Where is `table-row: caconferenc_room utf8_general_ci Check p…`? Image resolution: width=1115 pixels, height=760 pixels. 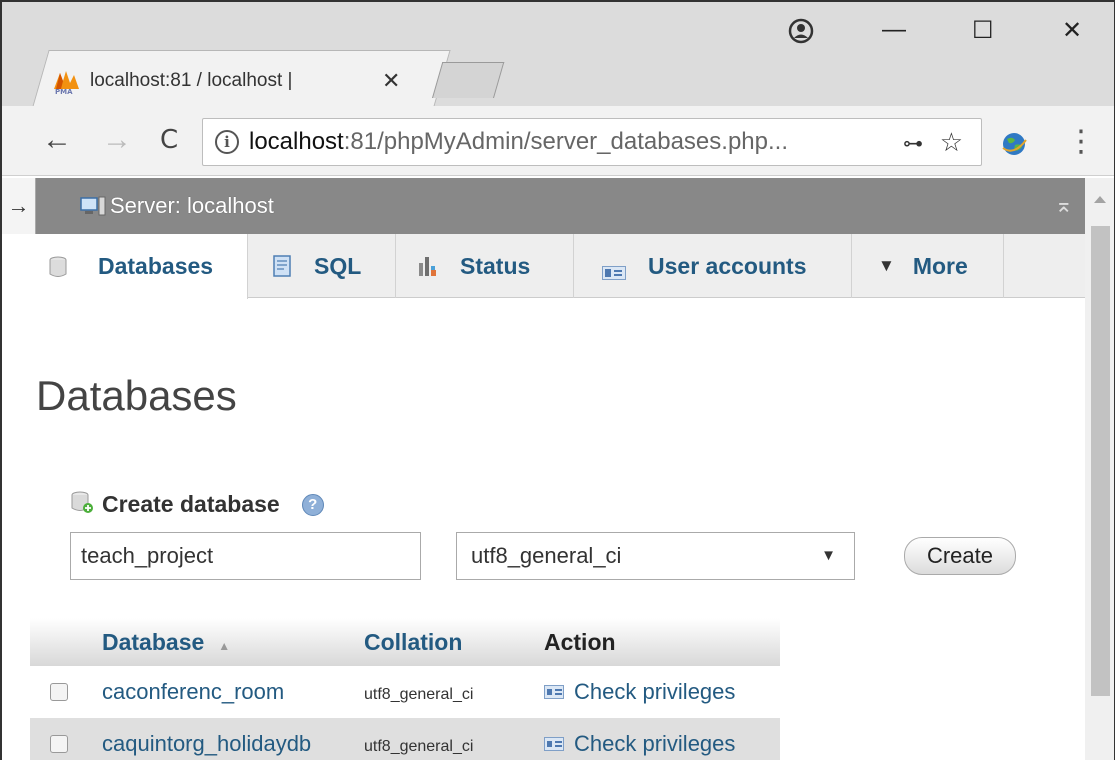
table-row: caconferenc_room utf8_general_ci Check p… is located at coordinates (405, 692).